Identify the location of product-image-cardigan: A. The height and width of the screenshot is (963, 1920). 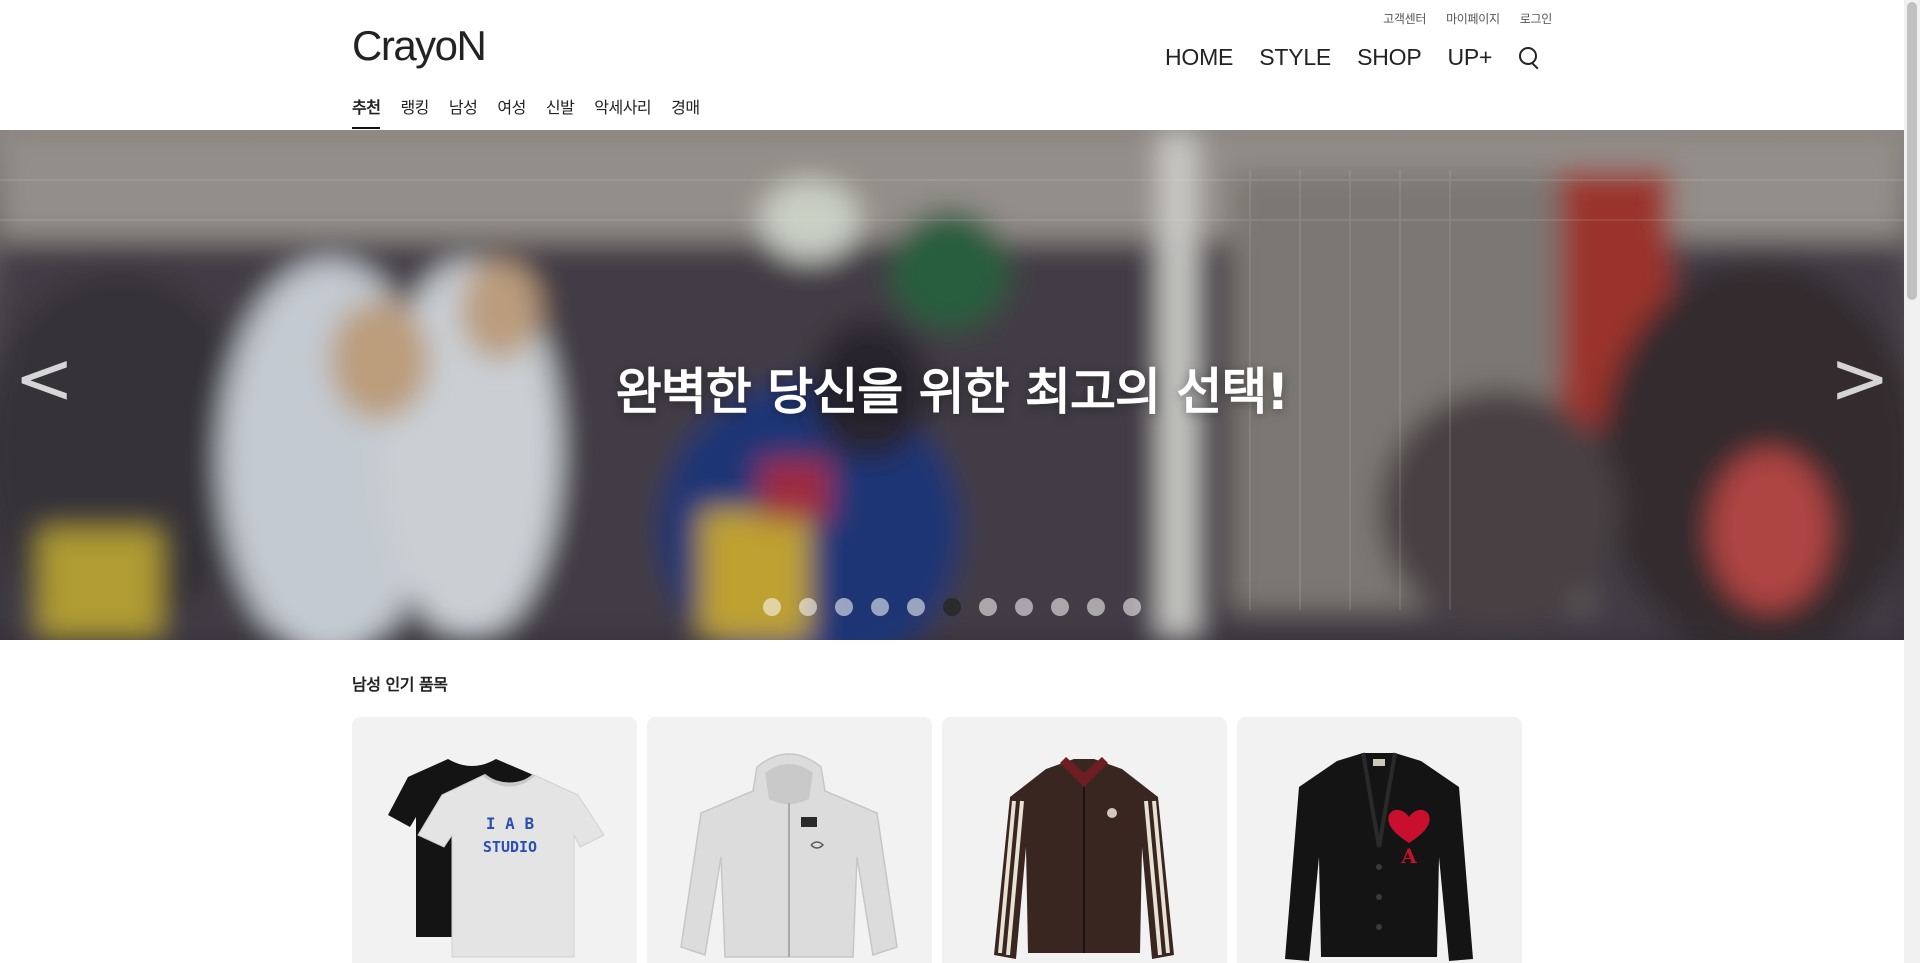
(1379, 856).